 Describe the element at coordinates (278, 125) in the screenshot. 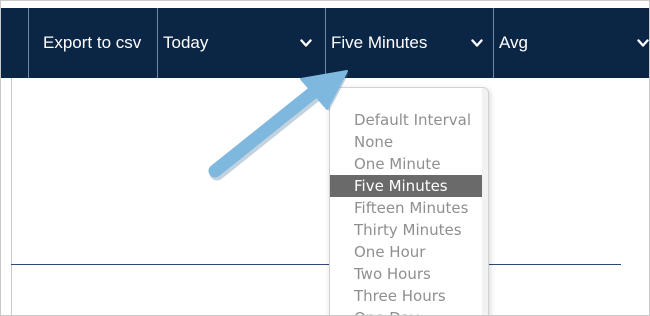

I see `annotation-arrow` at that location.